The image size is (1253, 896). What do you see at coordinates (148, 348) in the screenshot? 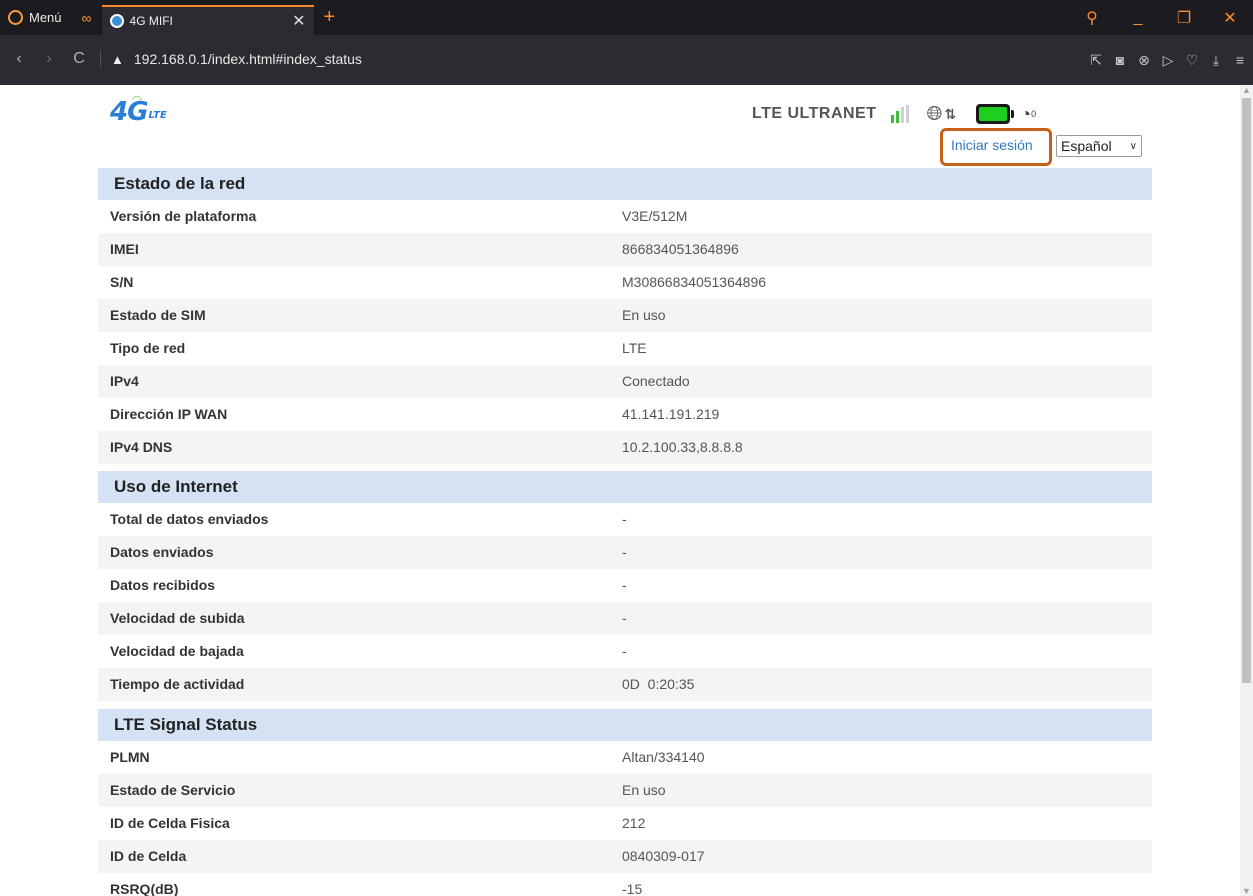
I see `row-label: Tipo de red` at bounding box center [148, 348].